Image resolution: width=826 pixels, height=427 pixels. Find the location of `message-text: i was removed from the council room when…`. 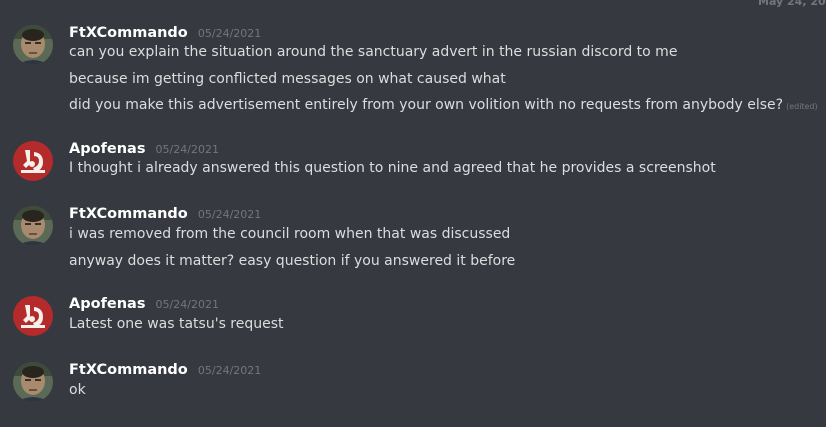

message-text: i was removed from the council room when… is located at coordinates (290, 234).